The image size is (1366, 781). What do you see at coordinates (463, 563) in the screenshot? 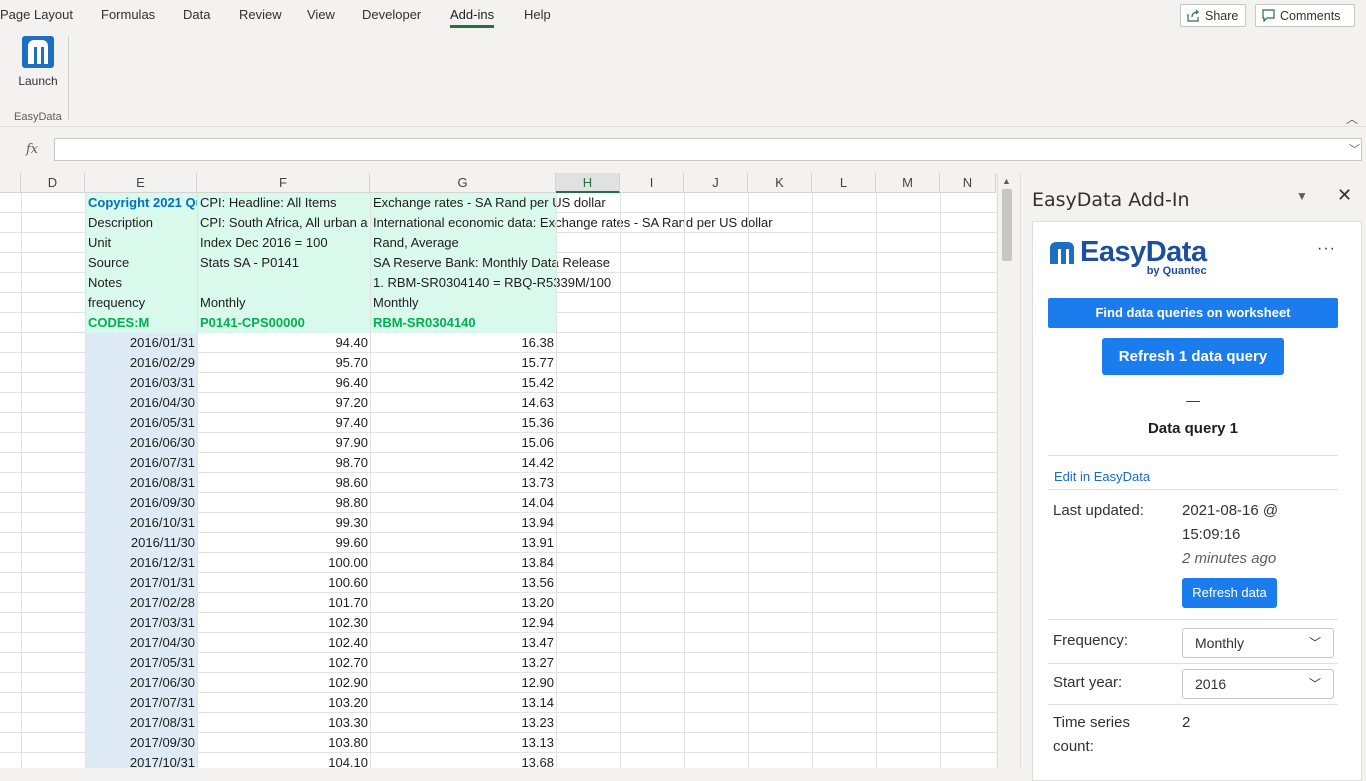
I see `cell-g19: 13.84` at bounding box center [463, 563].